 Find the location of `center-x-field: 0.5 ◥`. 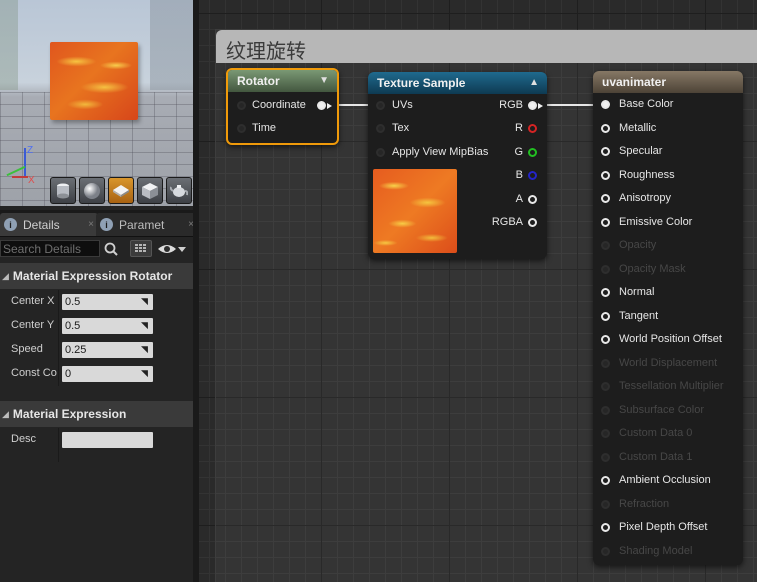

center-x-field: 0.5 ◥ is located at coordinates (107, 302).